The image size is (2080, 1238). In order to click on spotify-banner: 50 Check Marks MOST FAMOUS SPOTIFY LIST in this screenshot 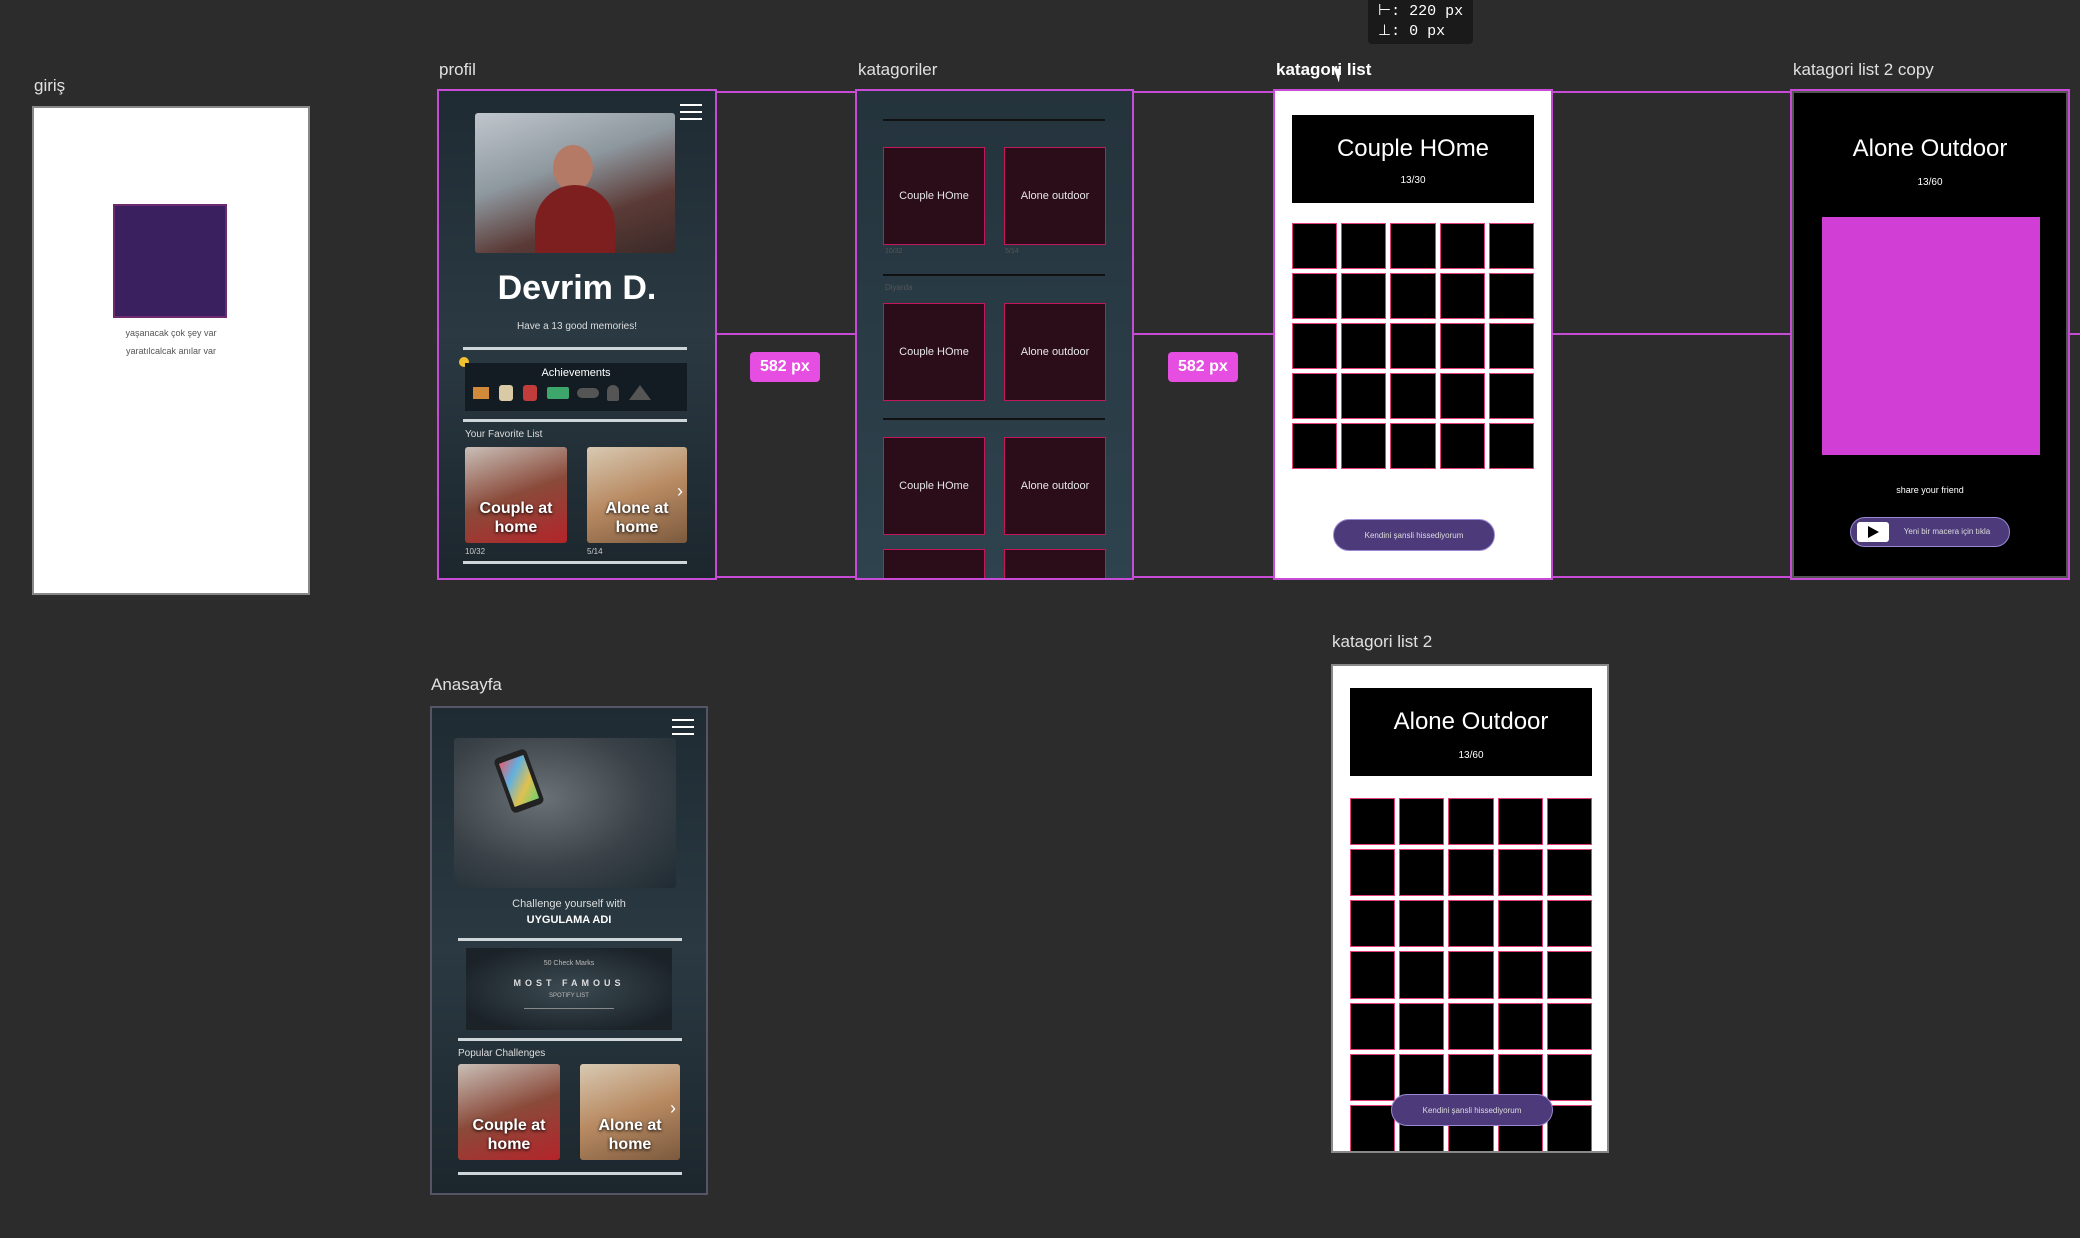, I will do `click(569, 989)`.